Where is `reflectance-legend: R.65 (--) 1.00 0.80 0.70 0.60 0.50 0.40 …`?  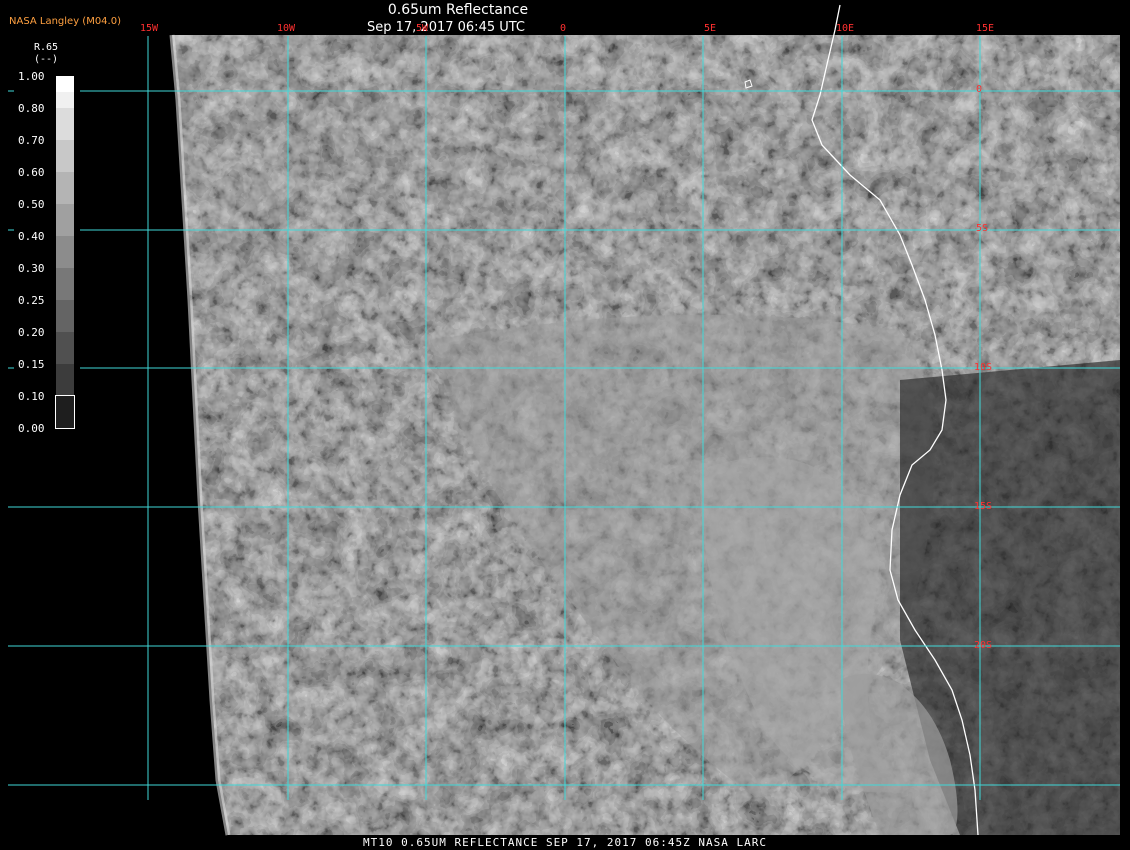 reflectance-legend: R.65 (--) 1.00 0.80 0.70 0.60 0.50 0.40 … is located at coordinates (47, 239).